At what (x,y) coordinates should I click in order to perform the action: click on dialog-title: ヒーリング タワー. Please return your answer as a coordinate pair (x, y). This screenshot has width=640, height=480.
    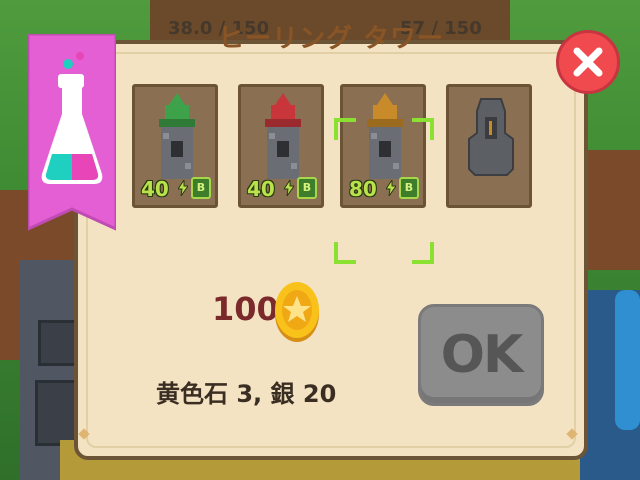
    Looking at the image, I should click on (331, 39).